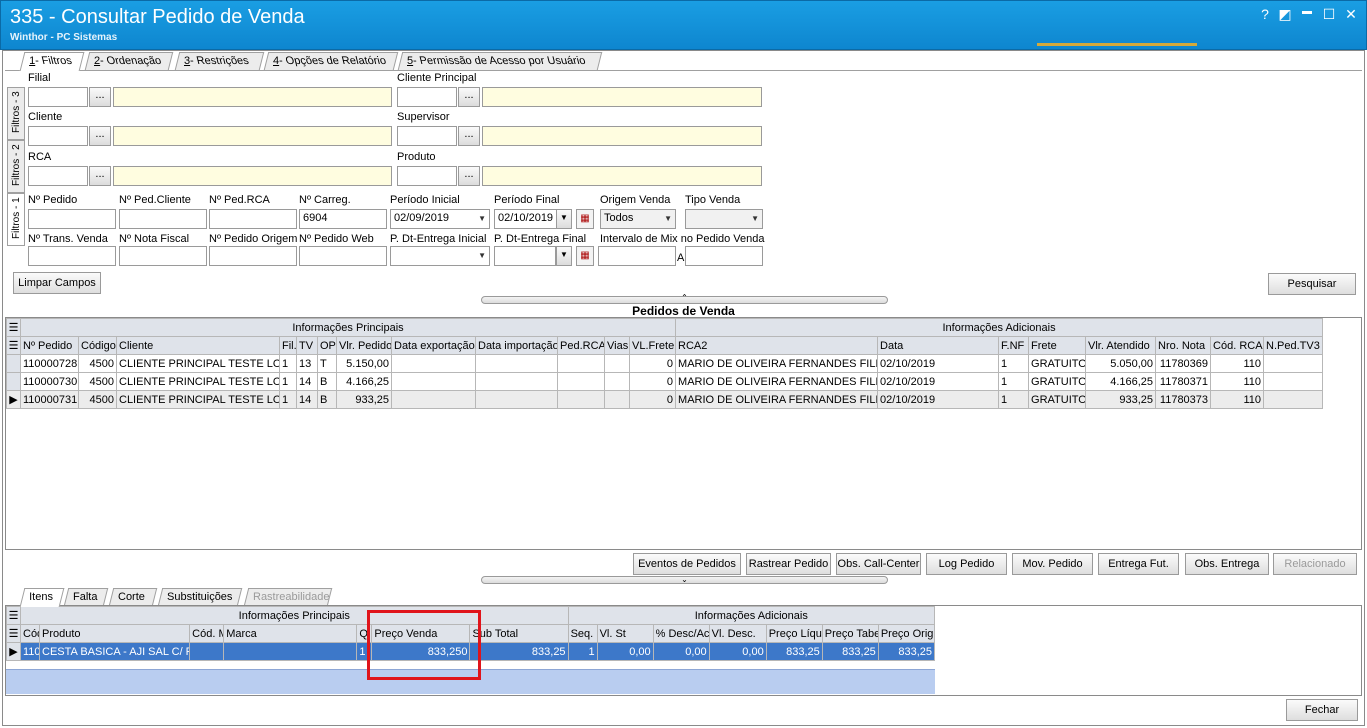 The image size is (1367, 728). I want to click on pedidos-cell: 933,25, so click(364, 399).